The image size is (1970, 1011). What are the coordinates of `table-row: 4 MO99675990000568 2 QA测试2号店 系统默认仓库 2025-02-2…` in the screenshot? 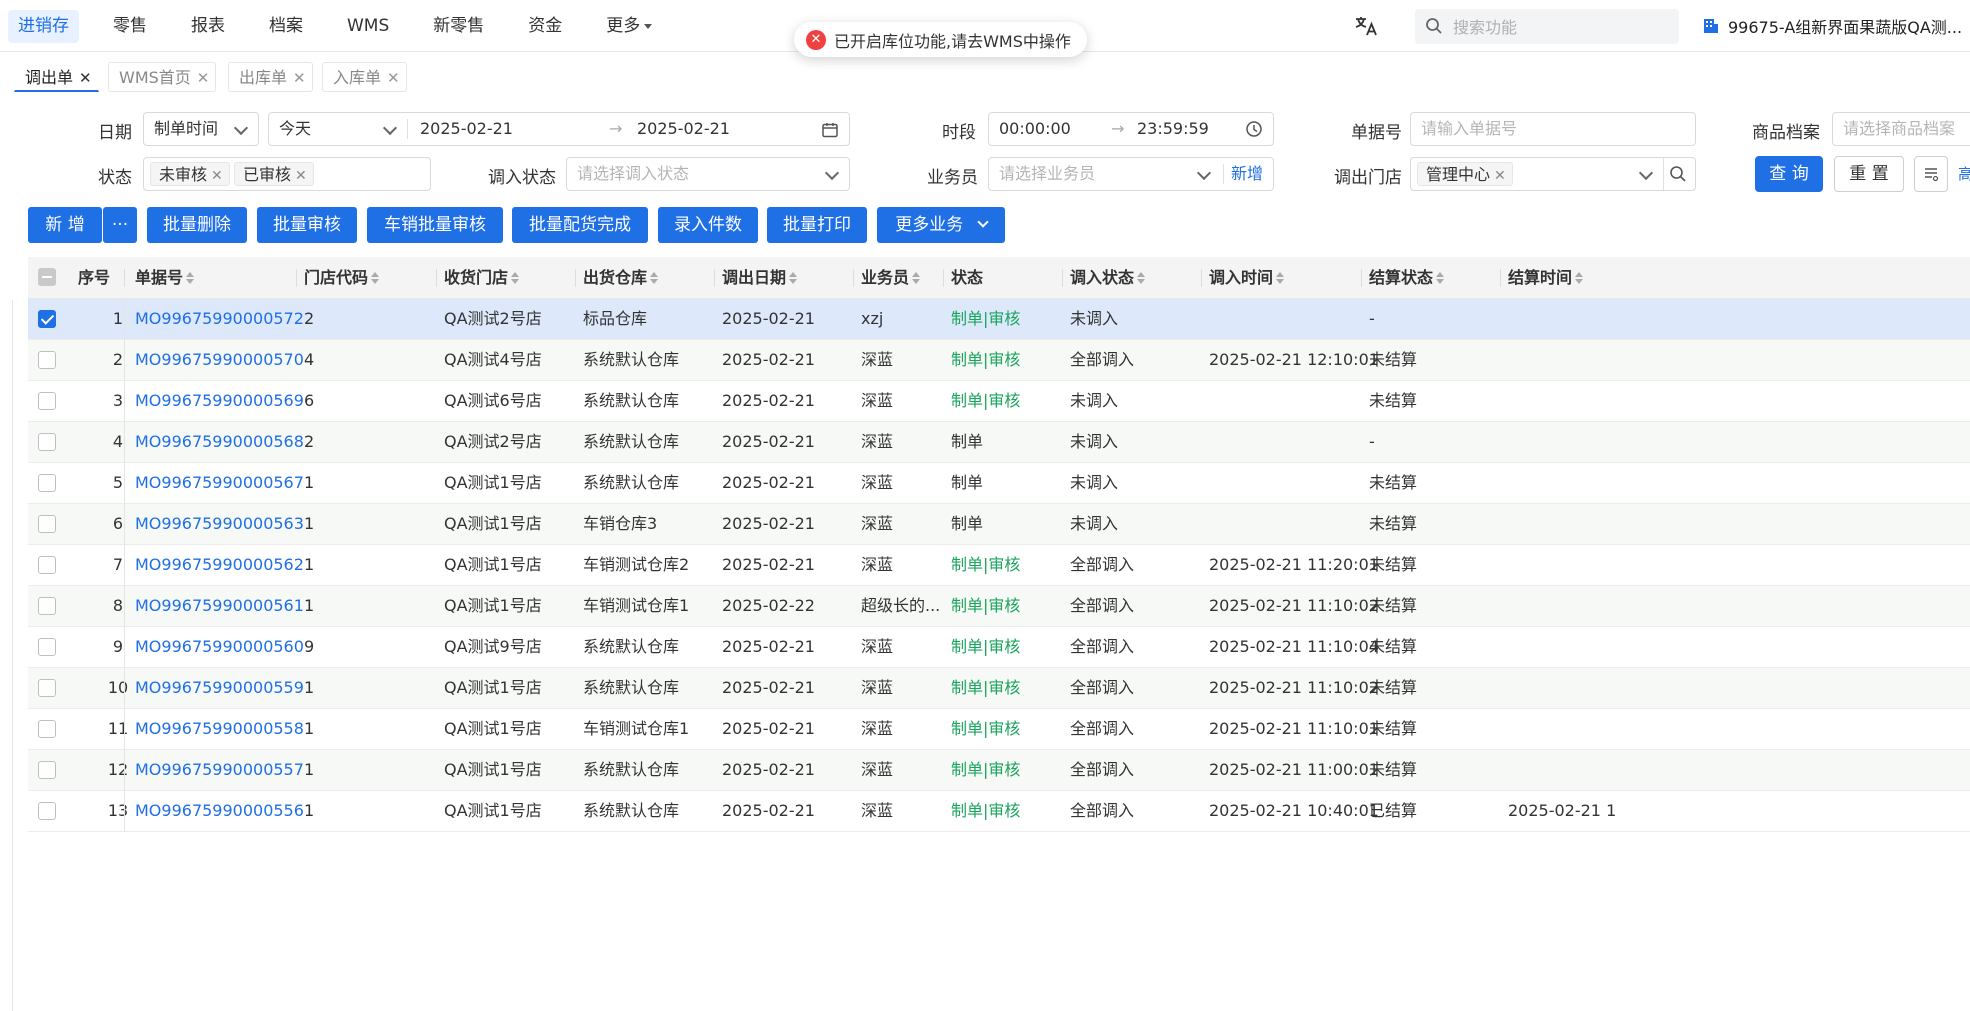 It's located at (999, 442).